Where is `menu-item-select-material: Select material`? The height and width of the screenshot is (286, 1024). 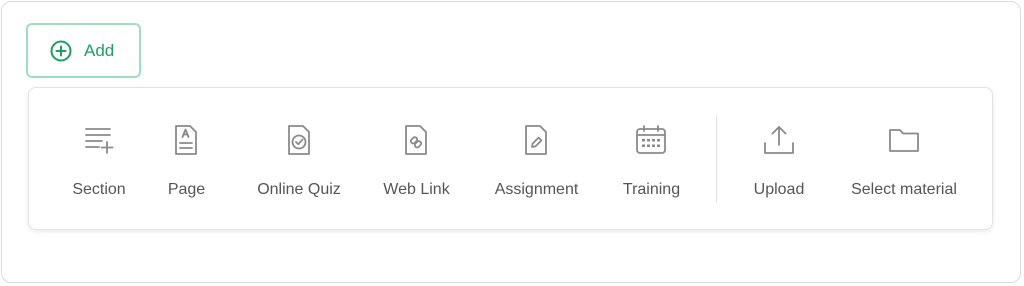
menu-item-select-material: Select material is located at coordinates (904, 159).